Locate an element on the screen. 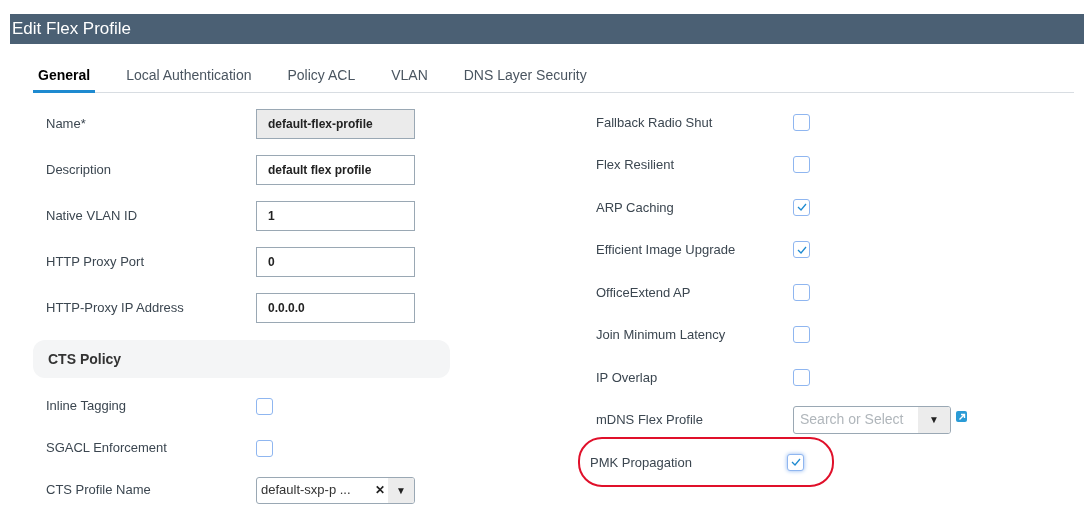 The image size is (1084, 529). field-label: OfficeExtend AP is located at coordinates (644, 292).